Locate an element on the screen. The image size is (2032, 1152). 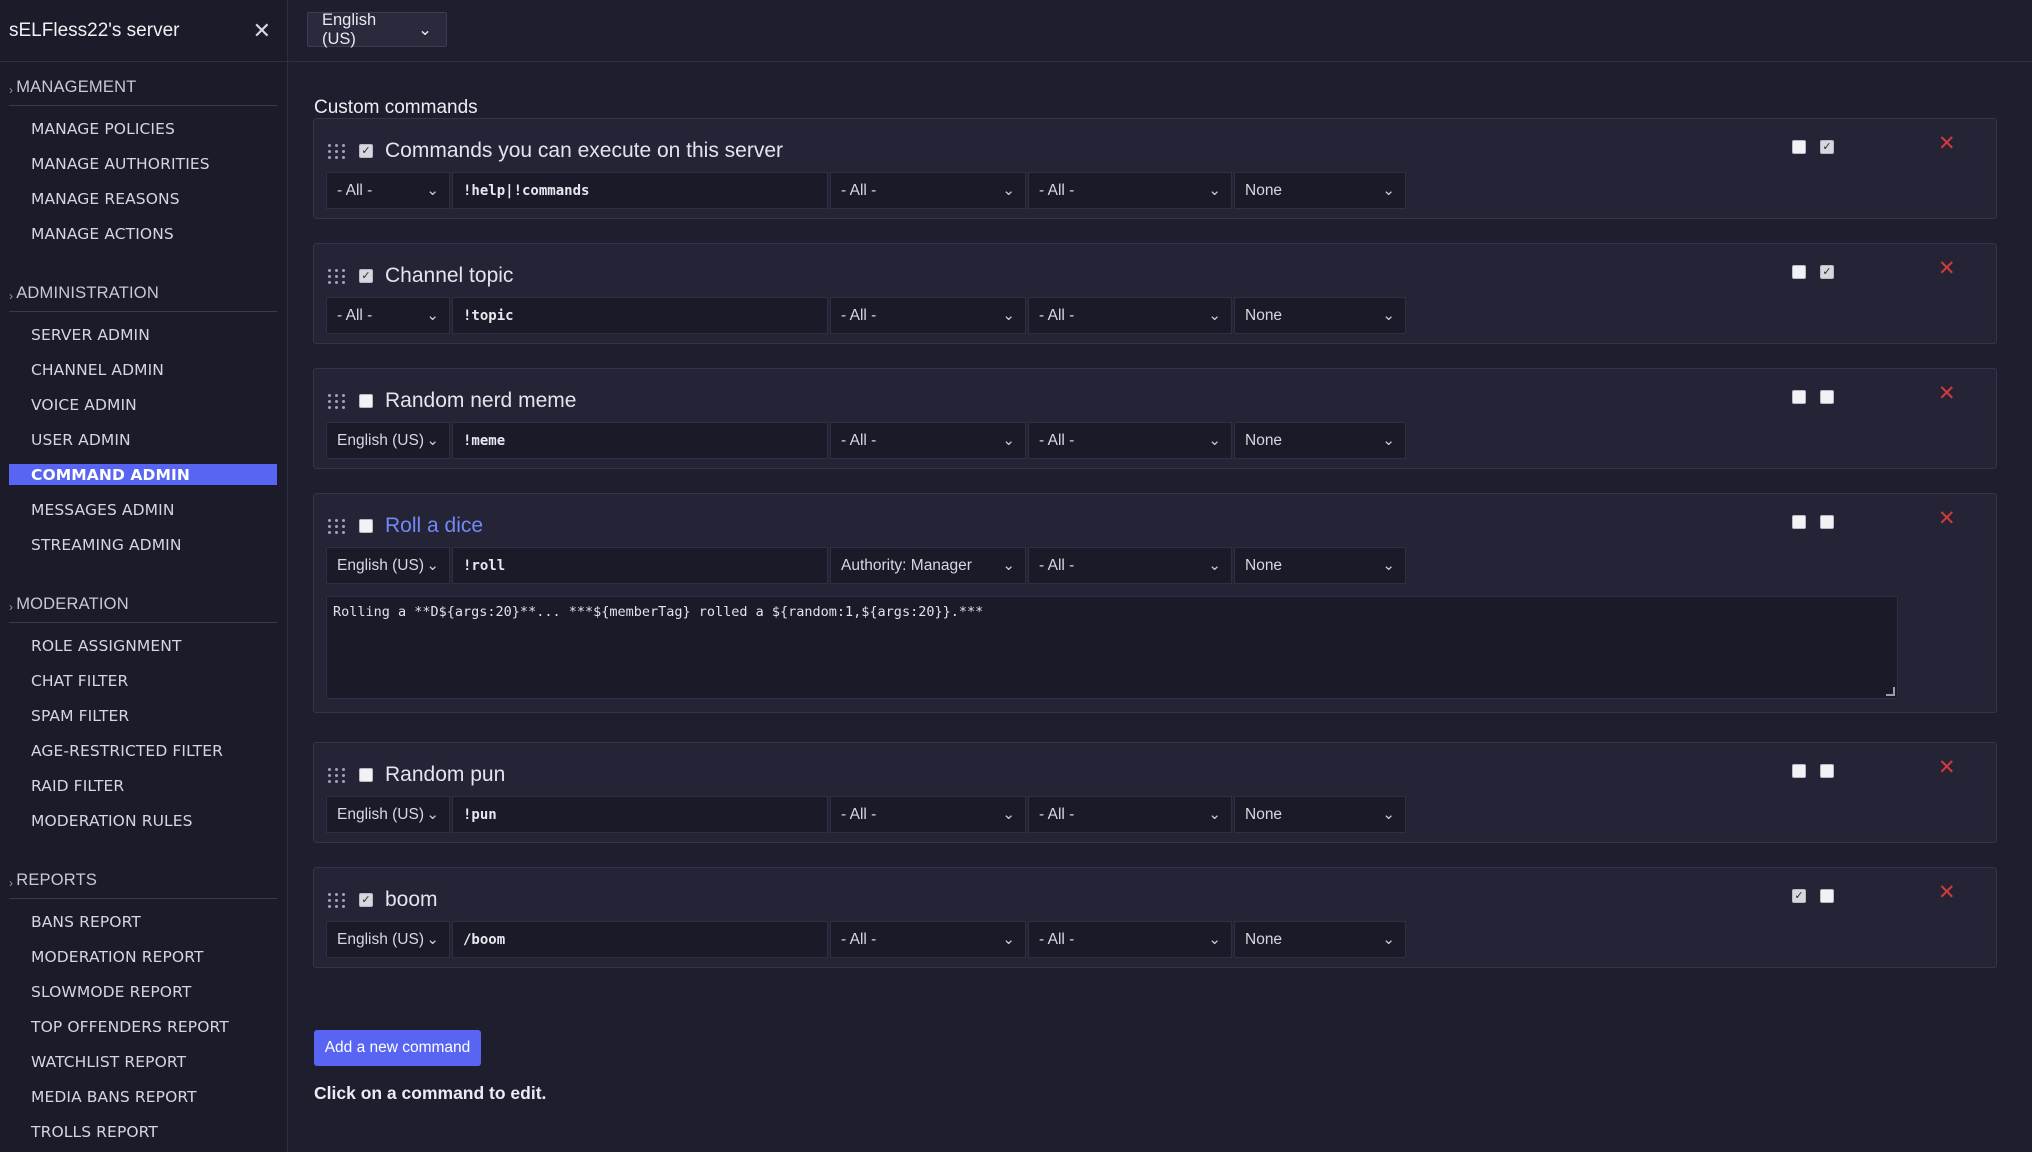
sidebar-item-raid-filter: RAID FILTER is located at coordinates (143, 785).